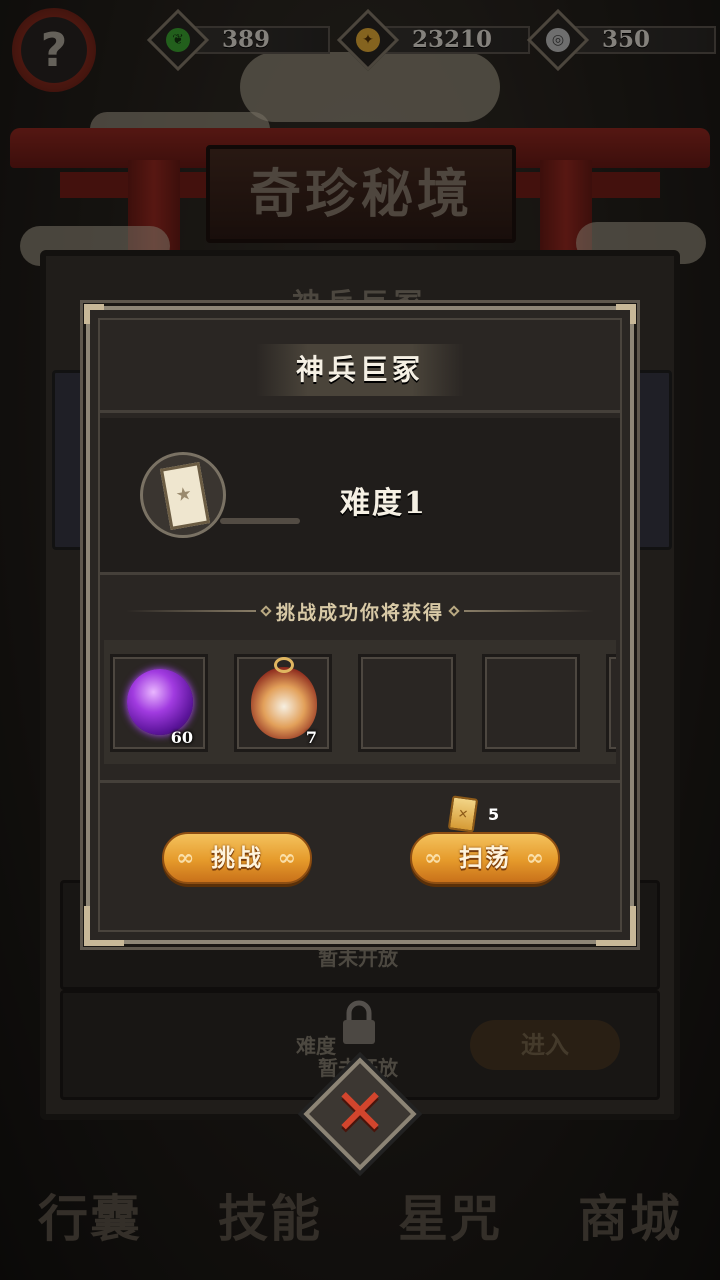 The height and width of the screenshot is (1280, 720). I want to click on scroll-icon, so click(185, 496).